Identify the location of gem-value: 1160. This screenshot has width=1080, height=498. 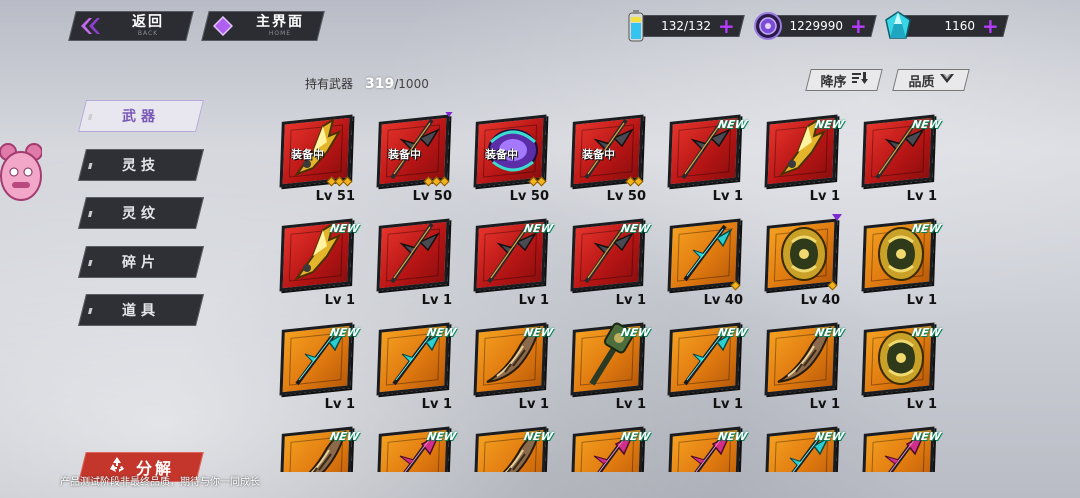
(959, 26).